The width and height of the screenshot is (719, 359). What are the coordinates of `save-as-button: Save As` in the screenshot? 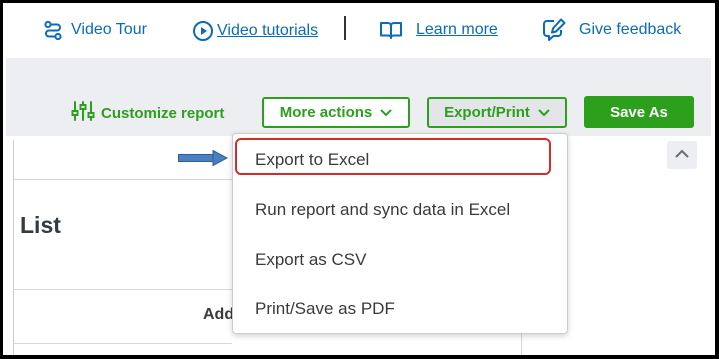 It's located at (639, 112).